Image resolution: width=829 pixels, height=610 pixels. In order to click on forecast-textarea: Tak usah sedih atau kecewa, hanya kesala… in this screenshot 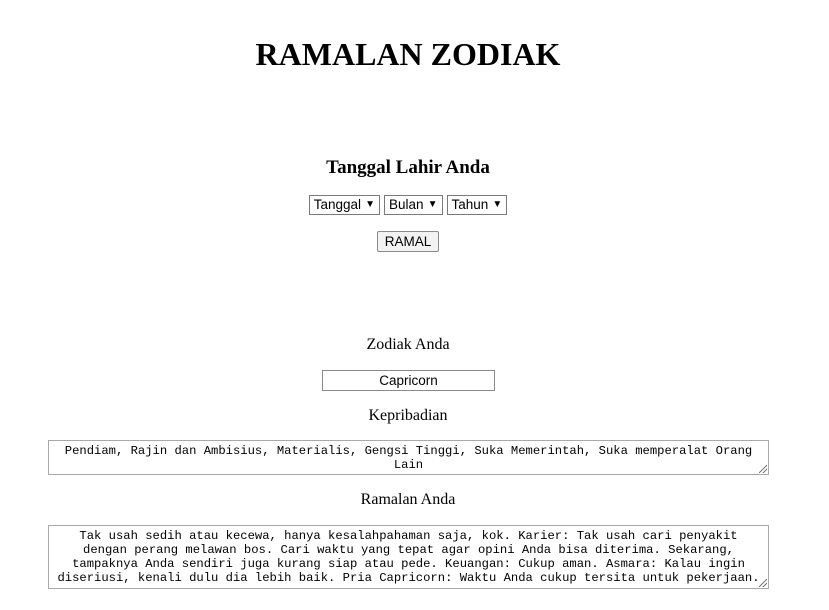, I will do `click(408, 557)`.